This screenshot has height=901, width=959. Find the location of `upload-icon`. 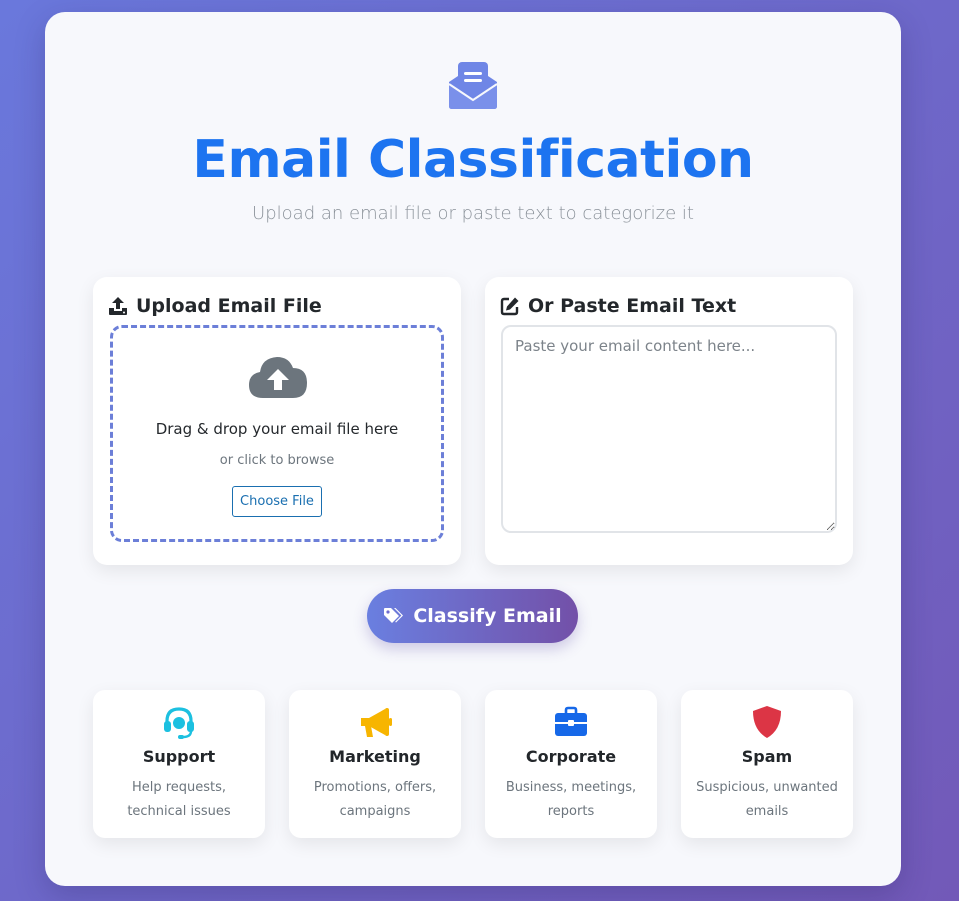

upload-icon is located at coordinates (118, 306).